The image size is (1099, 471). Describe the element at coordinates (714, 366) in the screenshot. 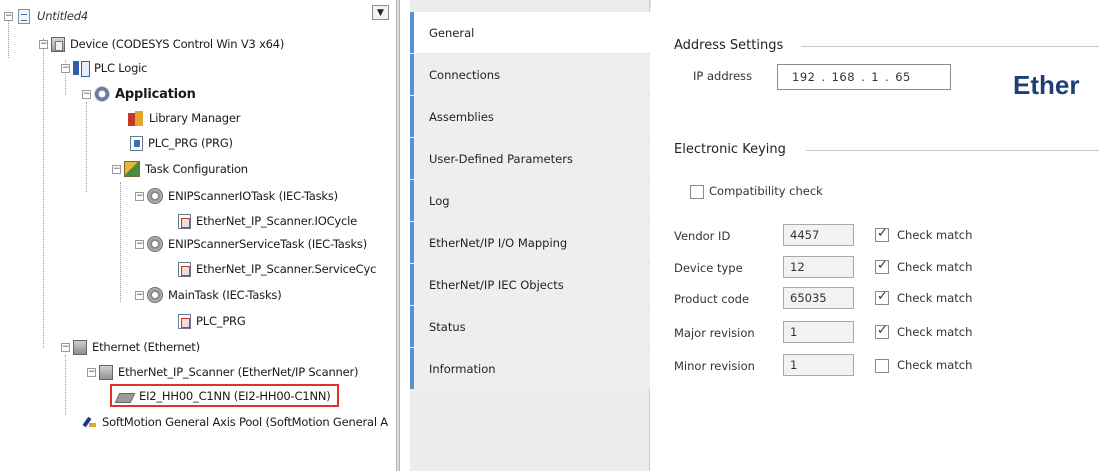

I see `minor-revision-label: Minor revision` at that location.